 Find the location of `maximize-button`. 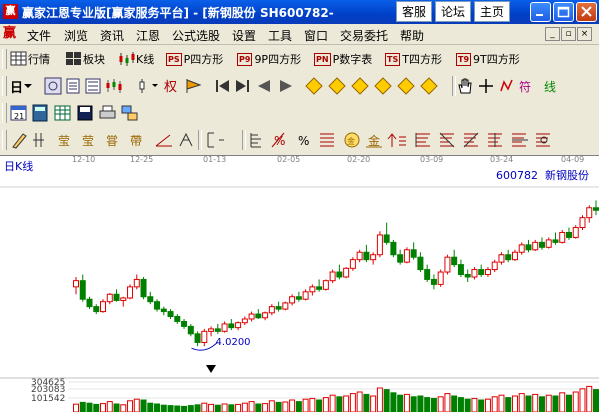

maximize-button is located at coordinates (563, 12).